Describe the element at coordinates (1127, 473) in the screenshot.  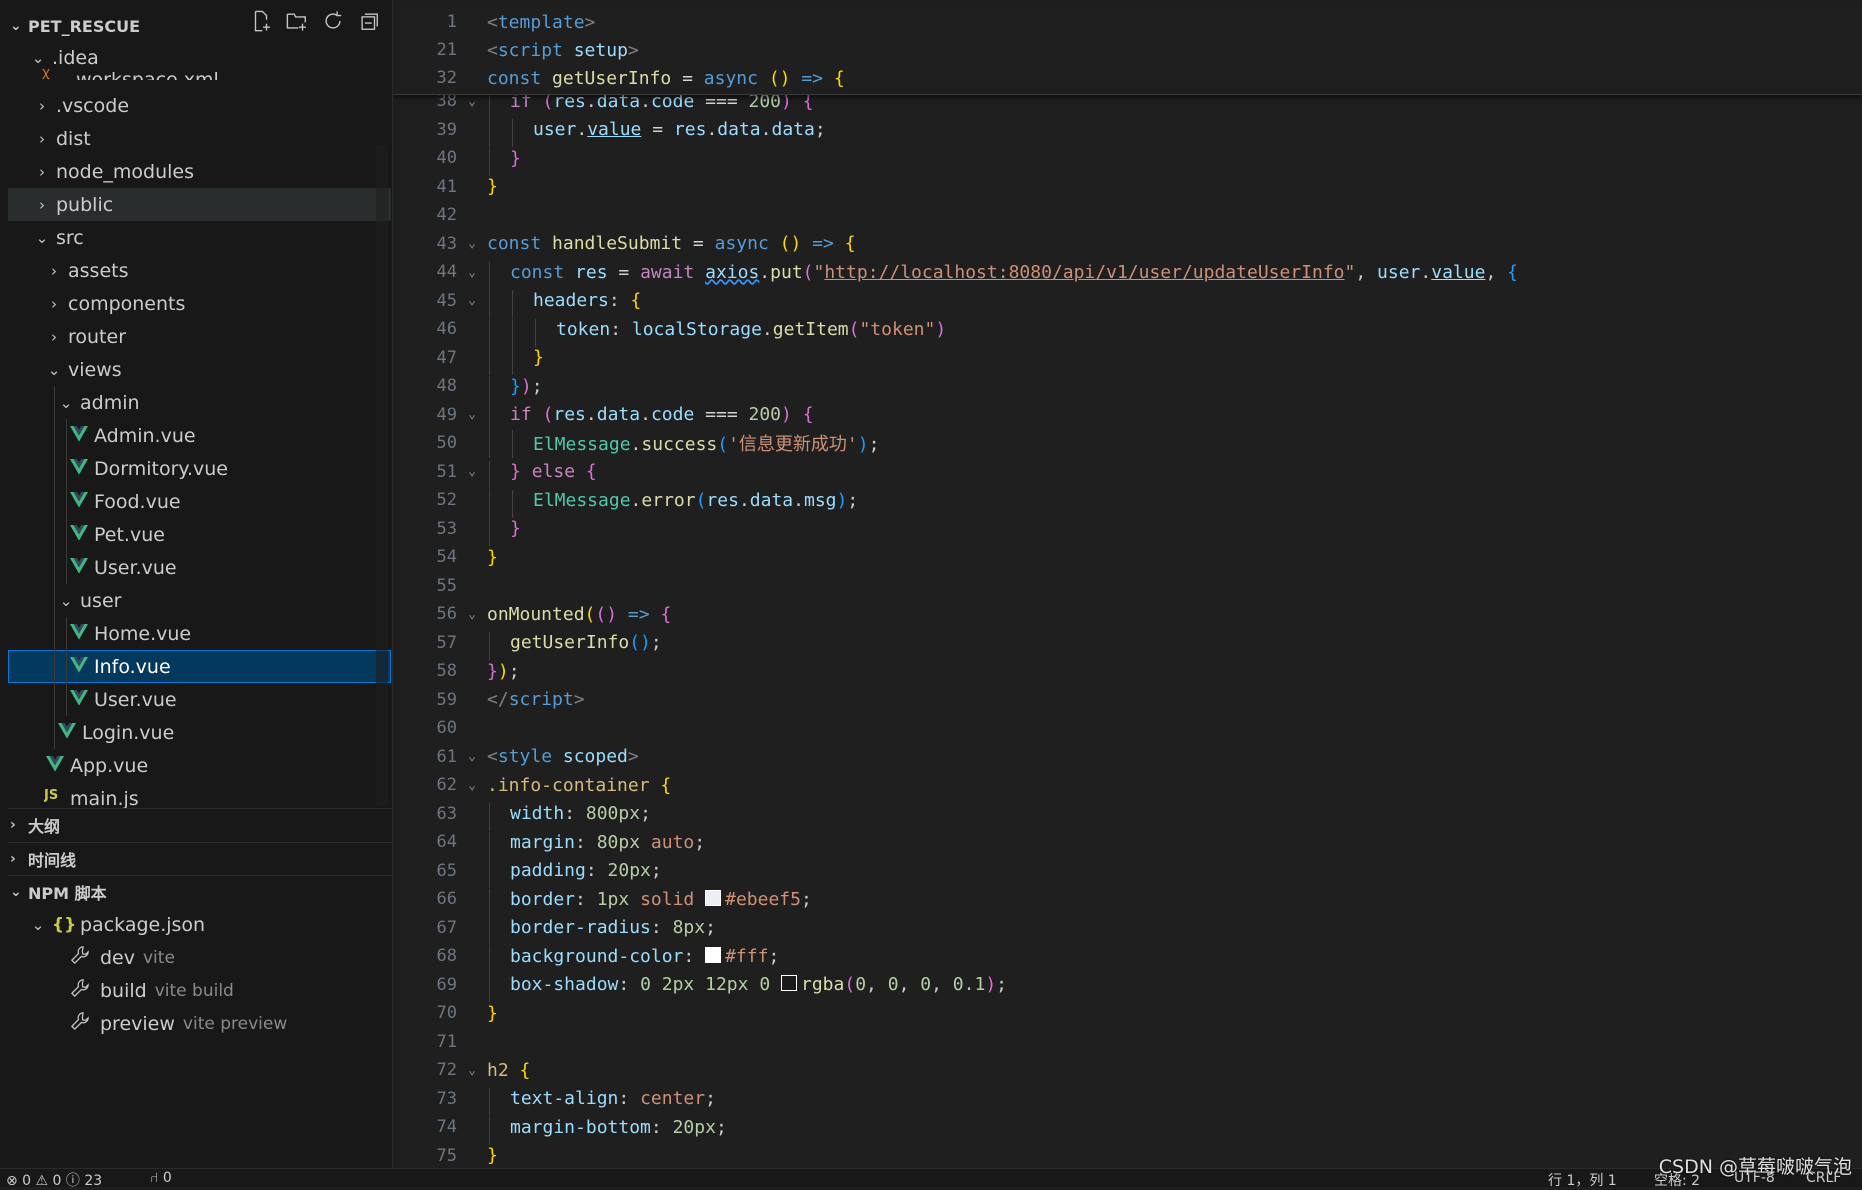
I see `code-line: 51 ⌄} else {` at that location.